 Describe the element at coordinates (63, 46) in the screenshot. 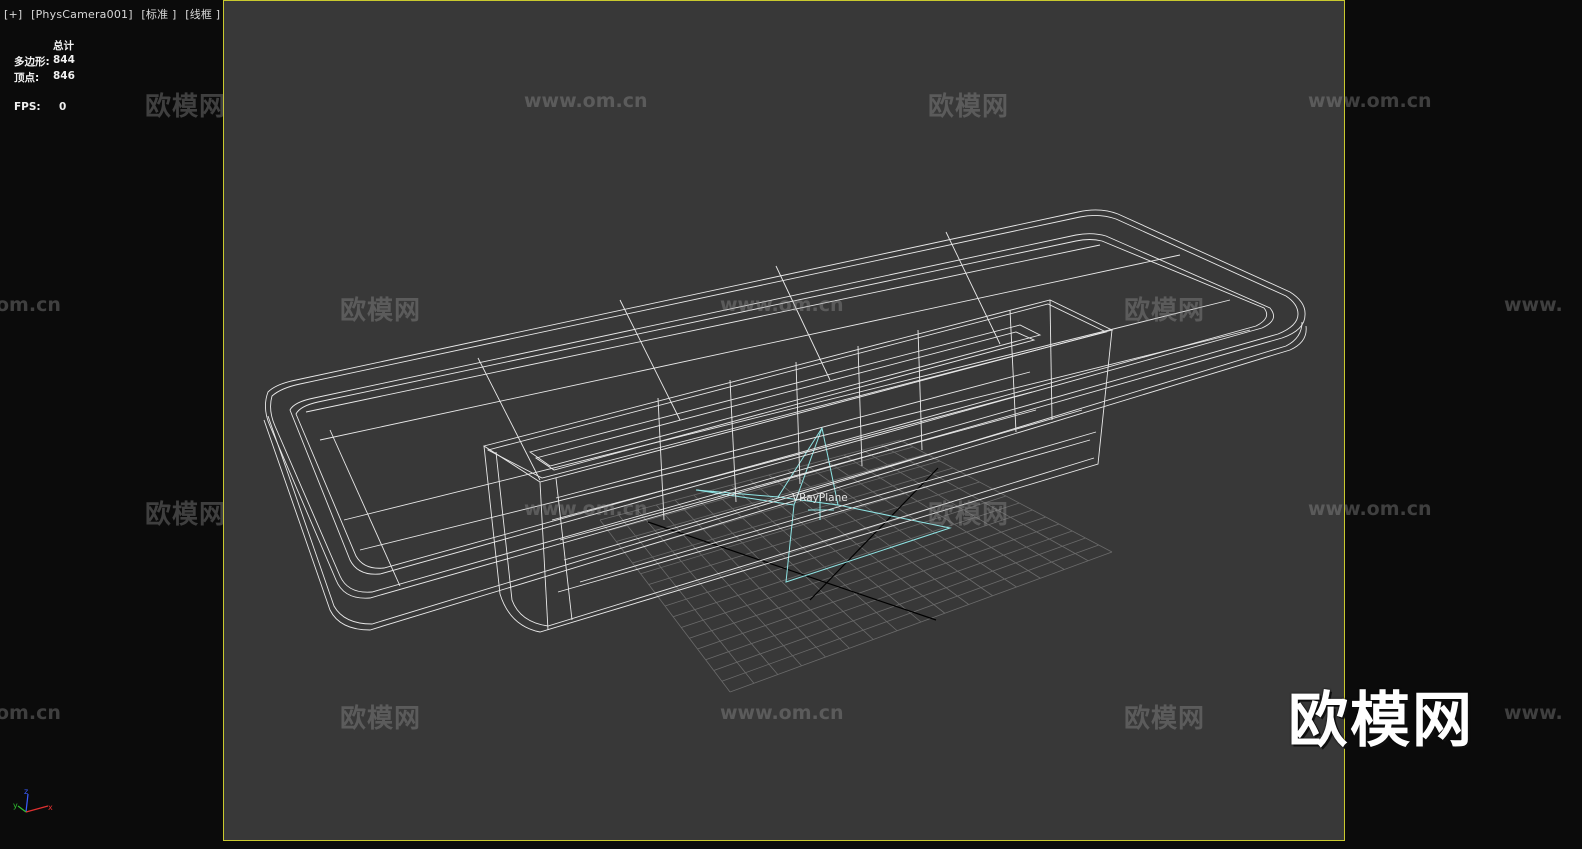

I see `stats-header: 总计` at that location.